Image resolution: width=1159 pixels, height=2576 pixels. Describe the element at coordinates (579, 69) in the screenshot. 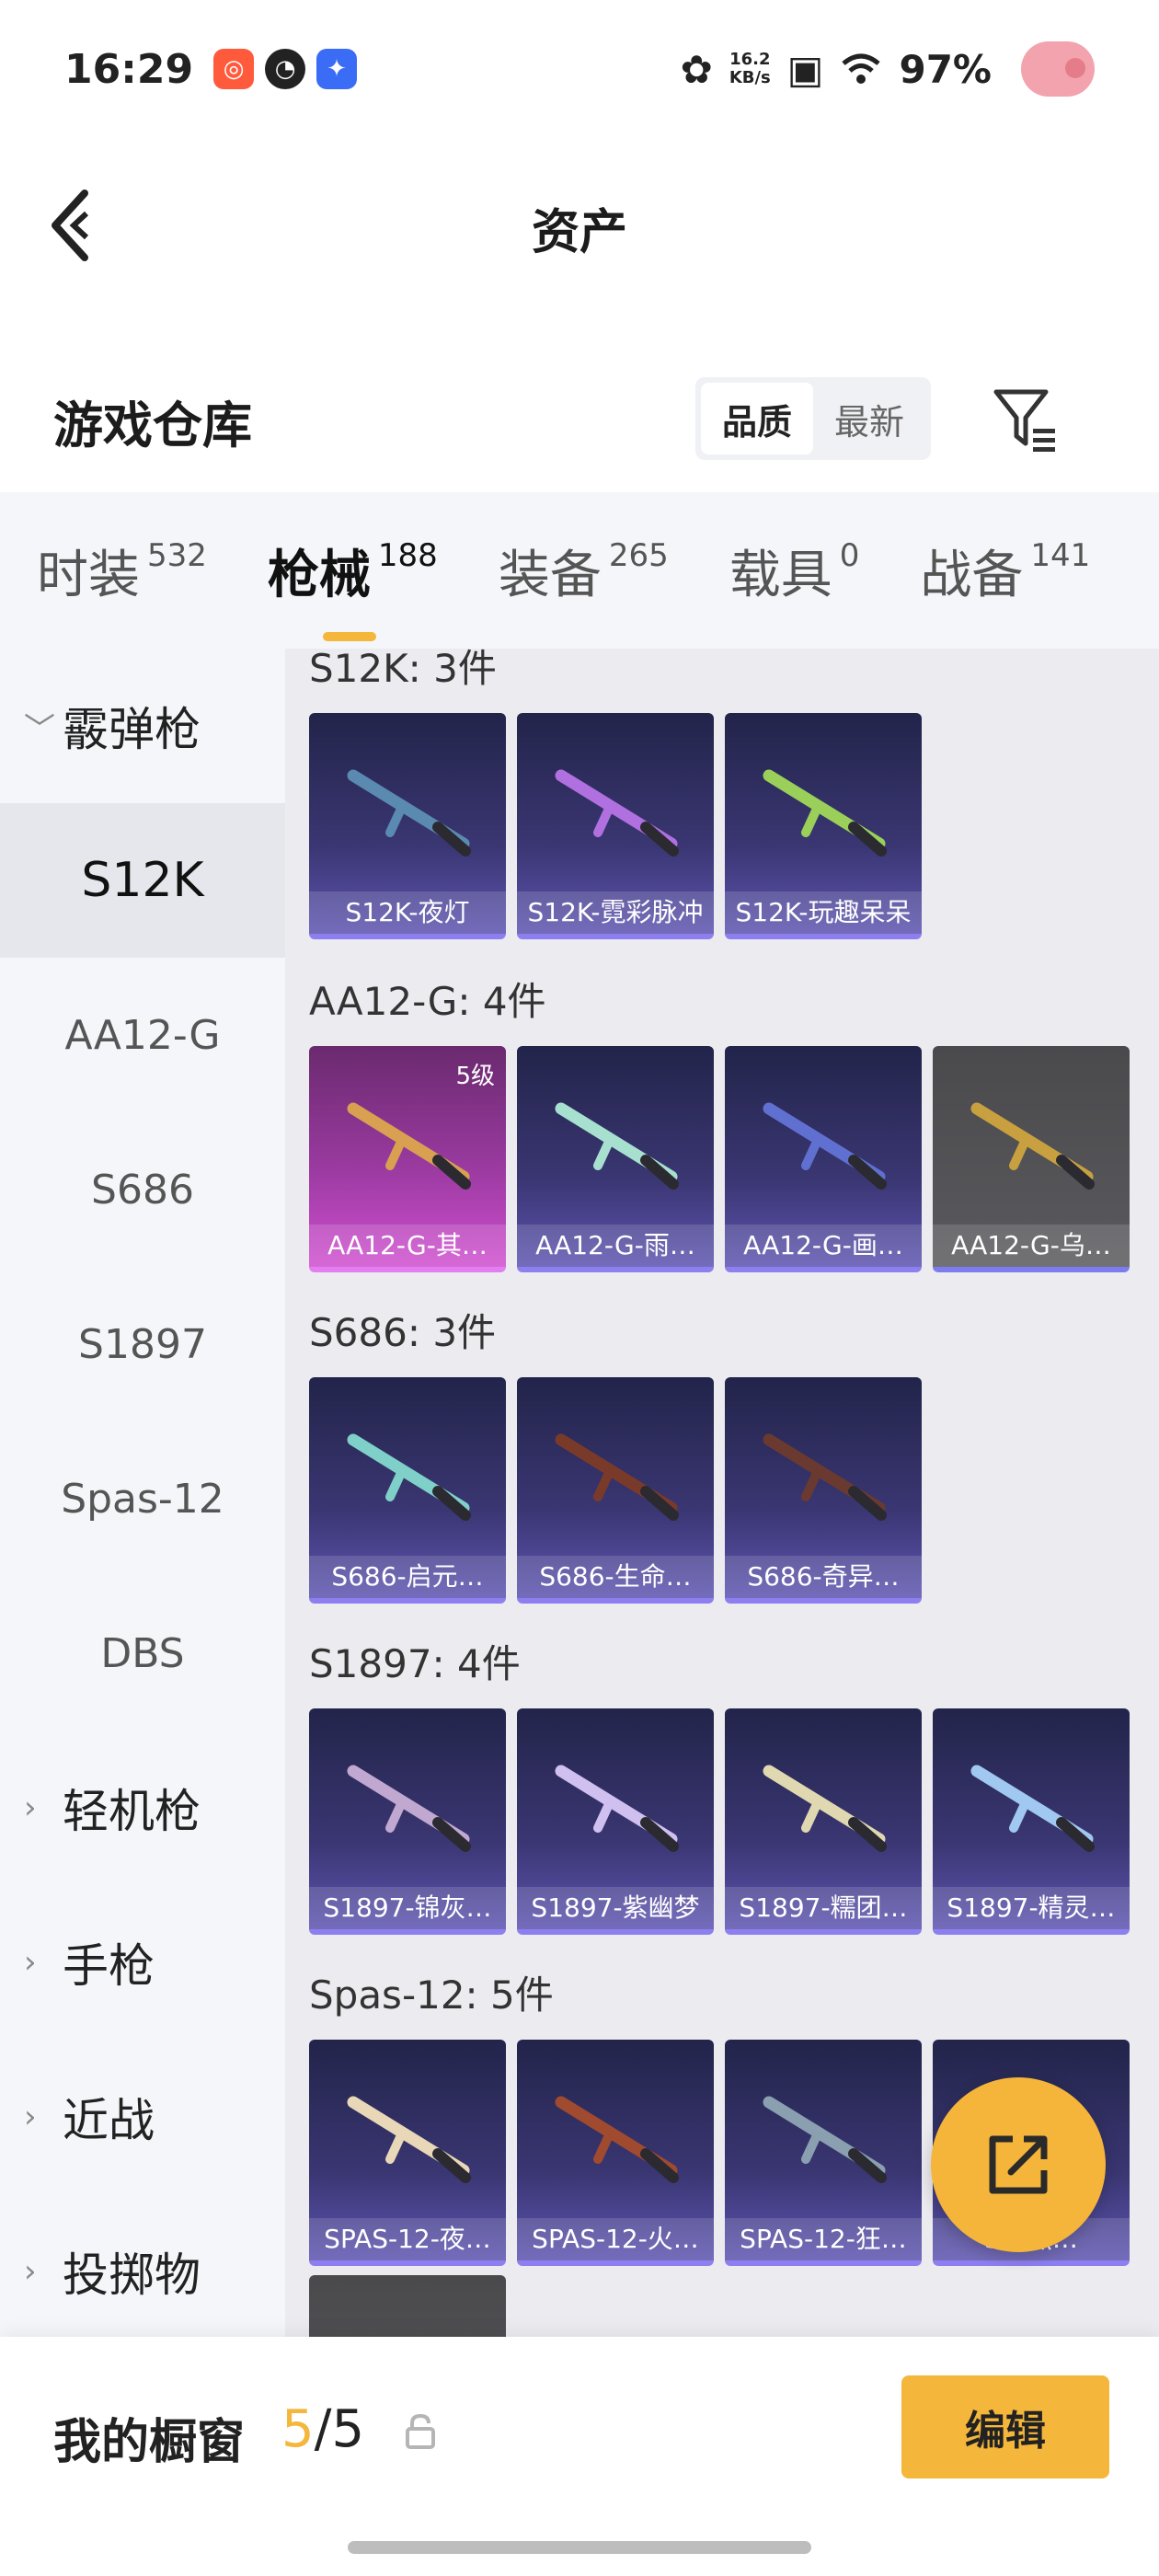

I see `status-bar: 16:29 ◎ ◔ ✦ ✿ 16.2 KB/s ▣ 97%` at that location.